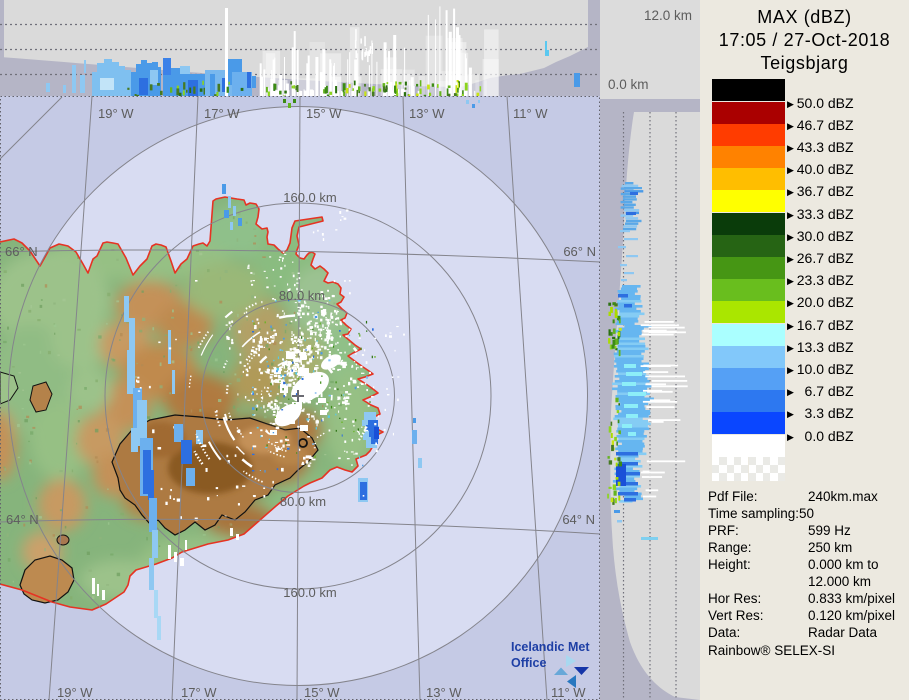 Image resolution: width=909 pixels, height=700 pixels. Describe the element at coordinates (528, 663) in the screenshot. I see `svg-text: Office` at that location.